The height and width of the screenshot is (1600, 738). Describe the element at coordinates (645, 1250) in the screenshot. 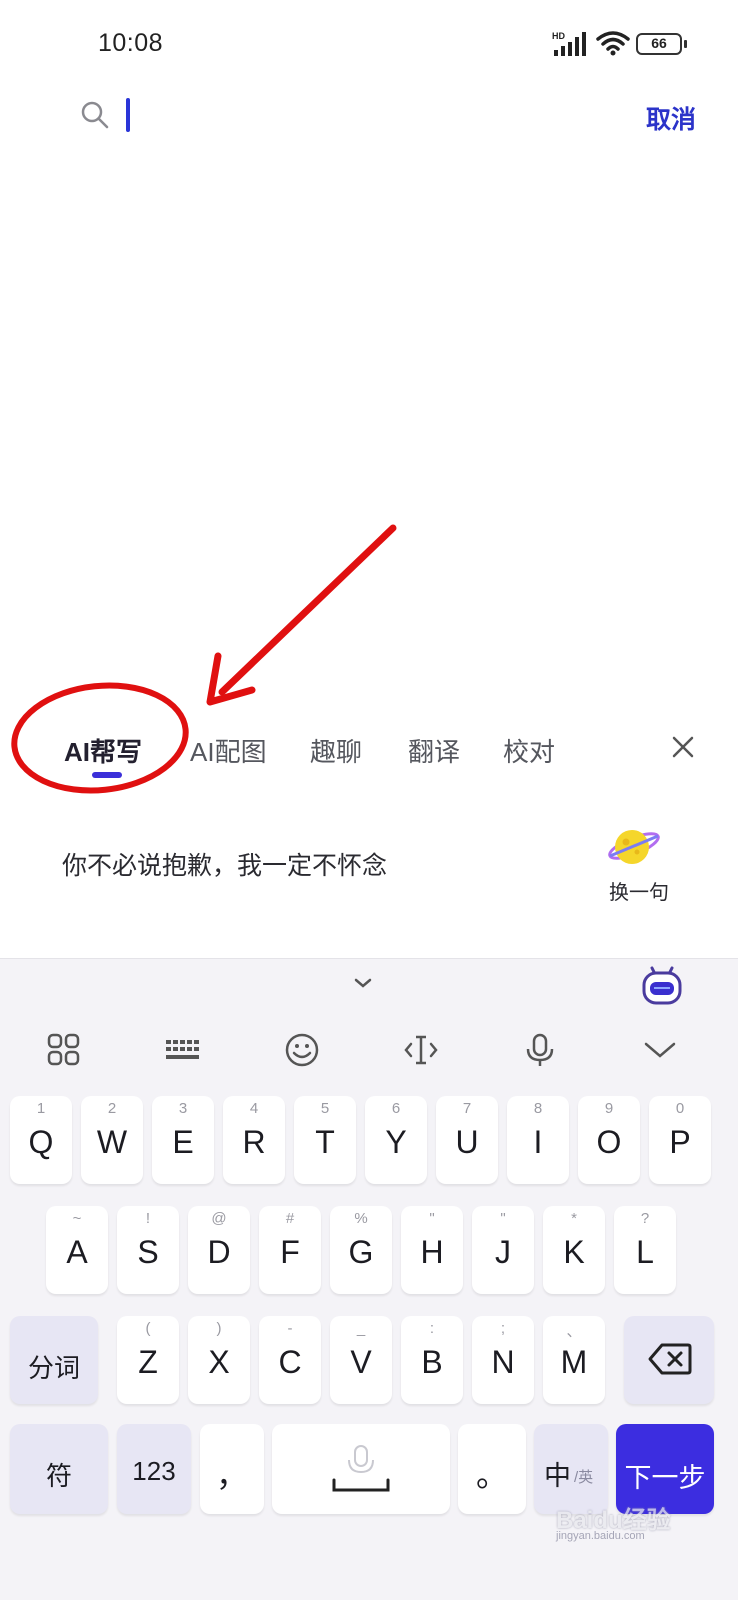

I see `key-l: ? L` at that location.